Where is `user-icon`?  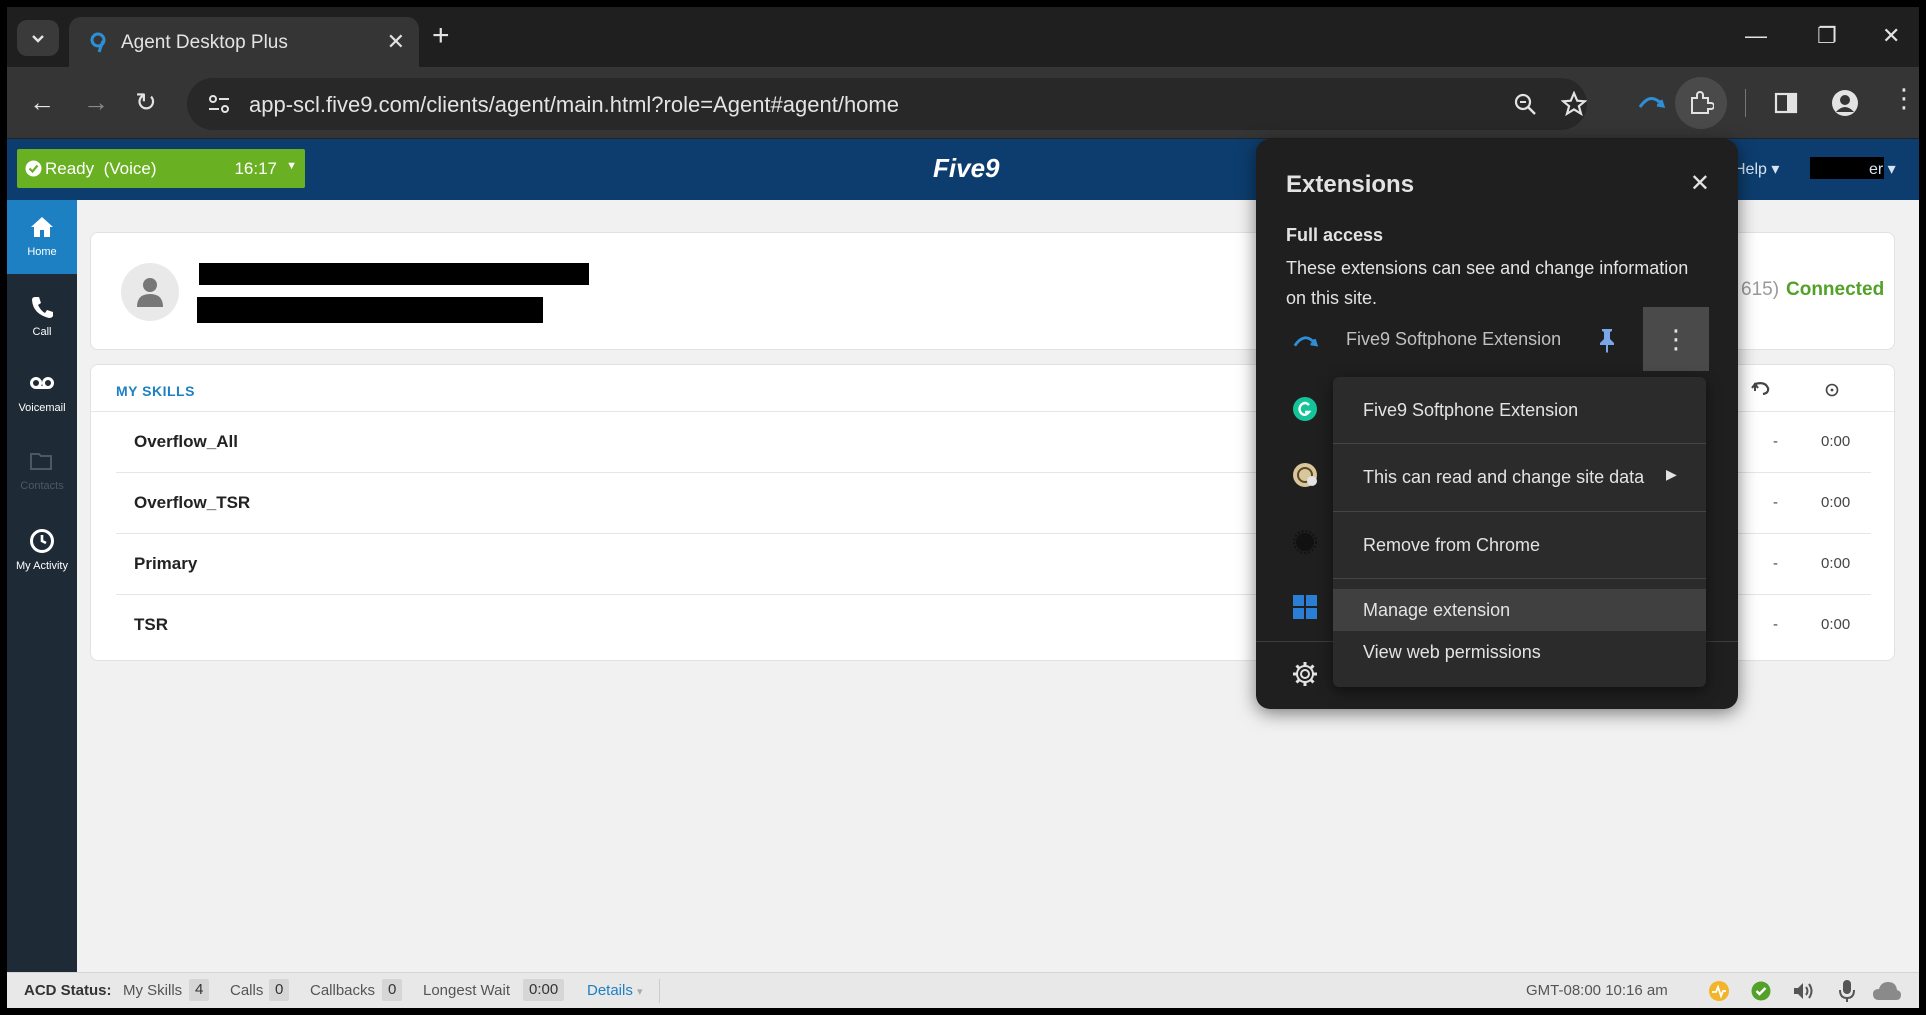
user-icon is located at coordinates (150, 292).